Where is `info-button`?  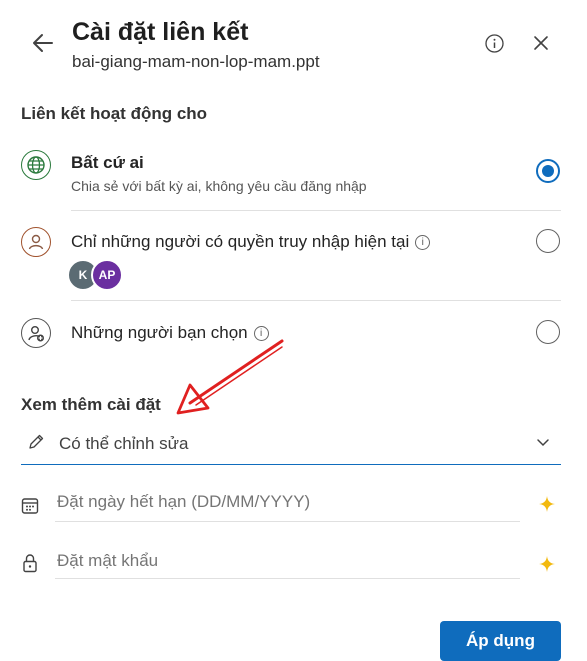
info-button is located at coordinates (494, 43).